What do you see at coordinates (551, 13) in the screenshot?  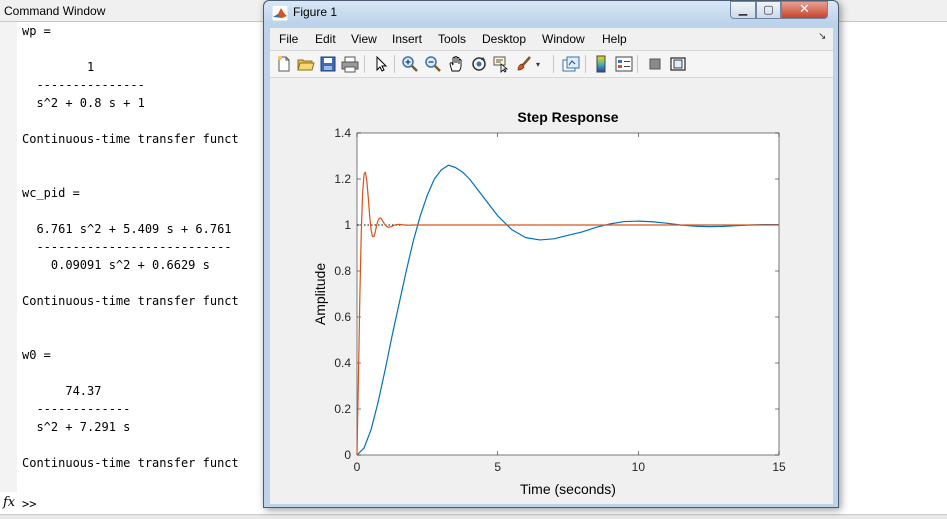 I see `figure-titlebar: Figure 1 ▁ ▢ ✕` at bounding box center [551, 13].